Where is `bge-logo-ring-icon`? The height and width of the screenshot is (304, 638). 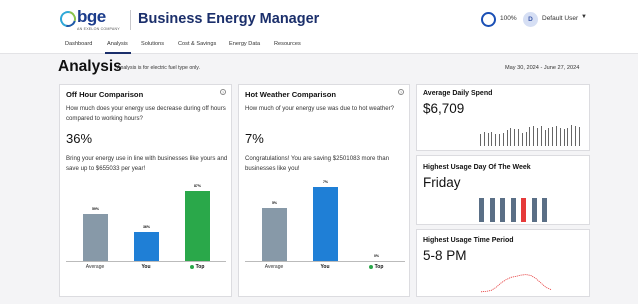
bge-logo-ring-icon is located at coordinates (68, 19).